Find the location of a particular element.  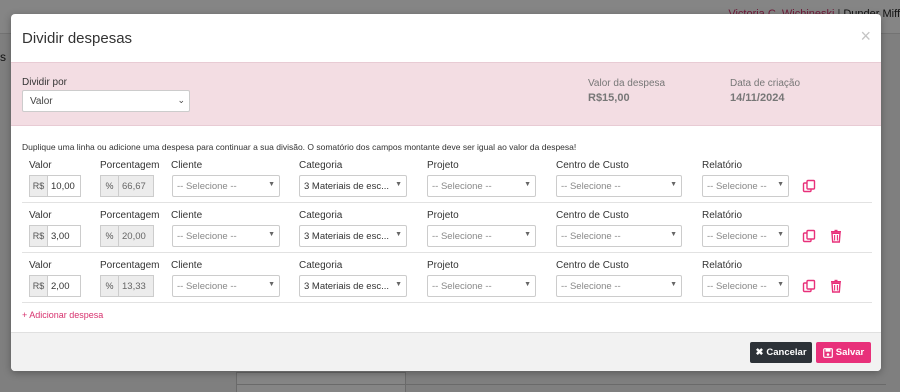

floppy-icon is located at coordinates (827, 352).